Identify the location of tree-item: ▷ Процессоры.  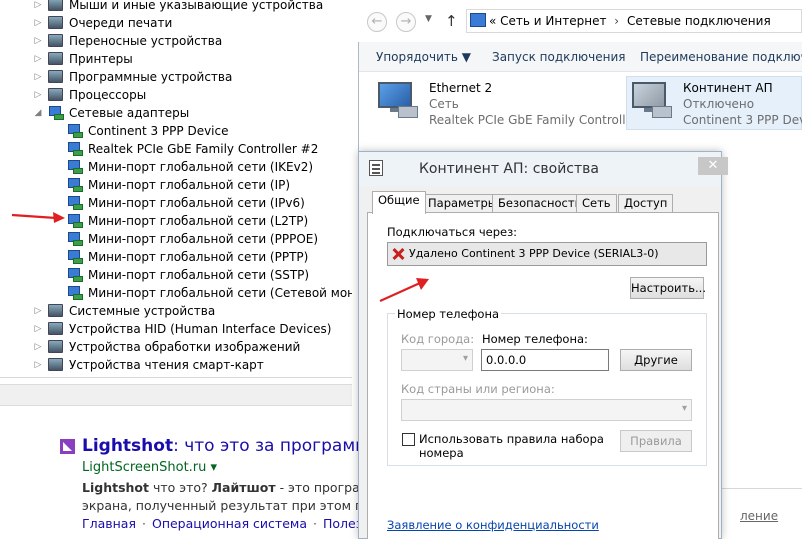
(176, 95).